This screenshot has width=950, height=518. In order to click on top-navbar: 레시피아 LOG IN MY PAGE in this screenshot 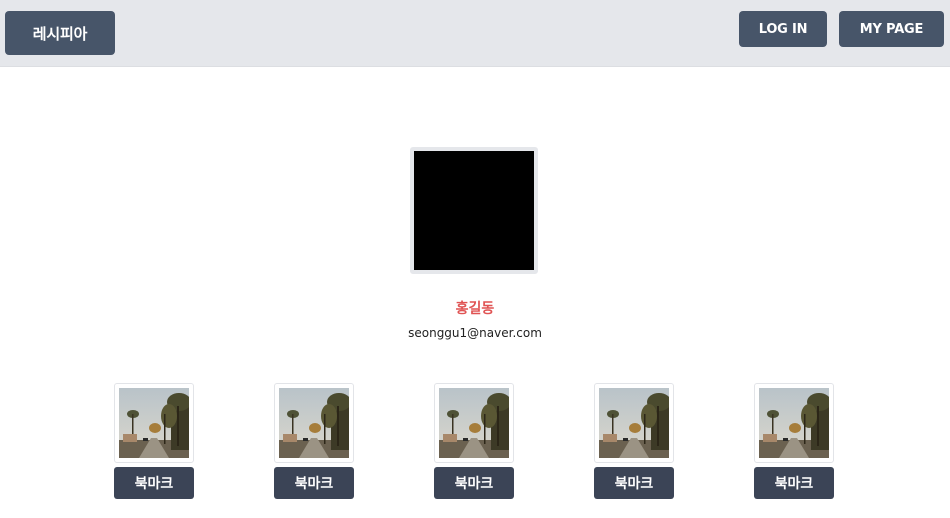, I will do `click(475, 33)`.